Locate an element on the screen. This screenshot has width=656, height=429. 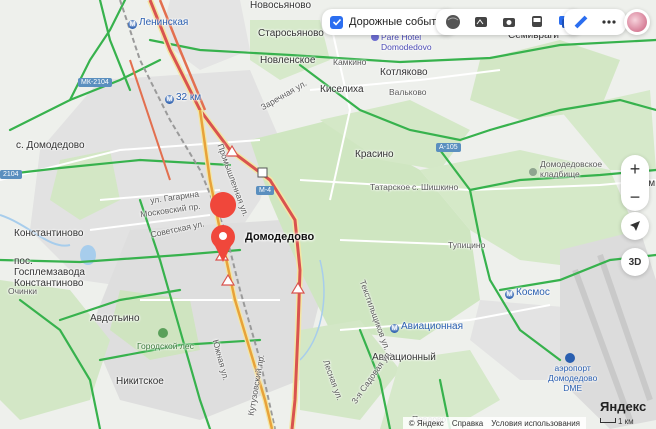
road-shield: М-4 is located at coordinates (265, 190).